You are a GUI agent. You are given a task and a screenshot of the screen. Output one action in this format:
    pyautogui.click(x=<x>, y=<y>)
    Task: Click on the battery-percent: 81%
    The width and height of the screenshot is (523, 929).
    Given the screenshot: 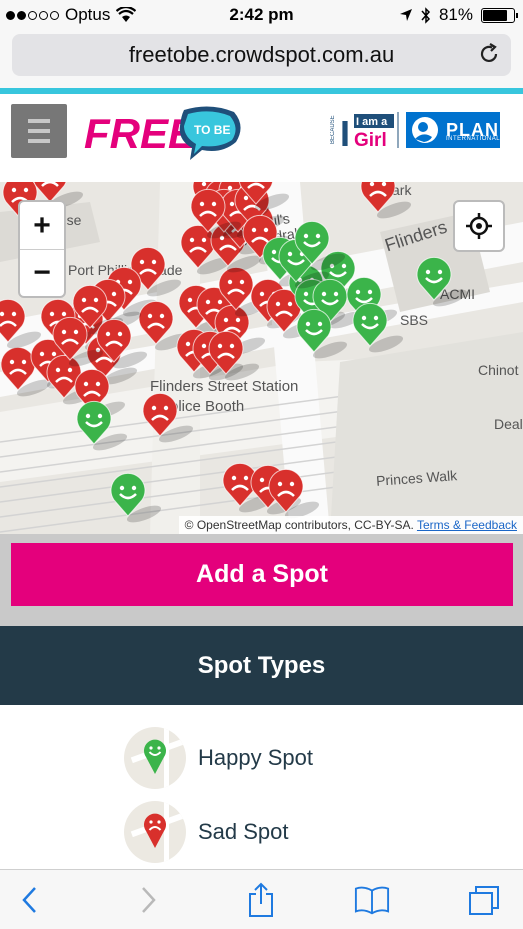 What is the action you would take?
    pyautogui.click(x=455, y=14)
    